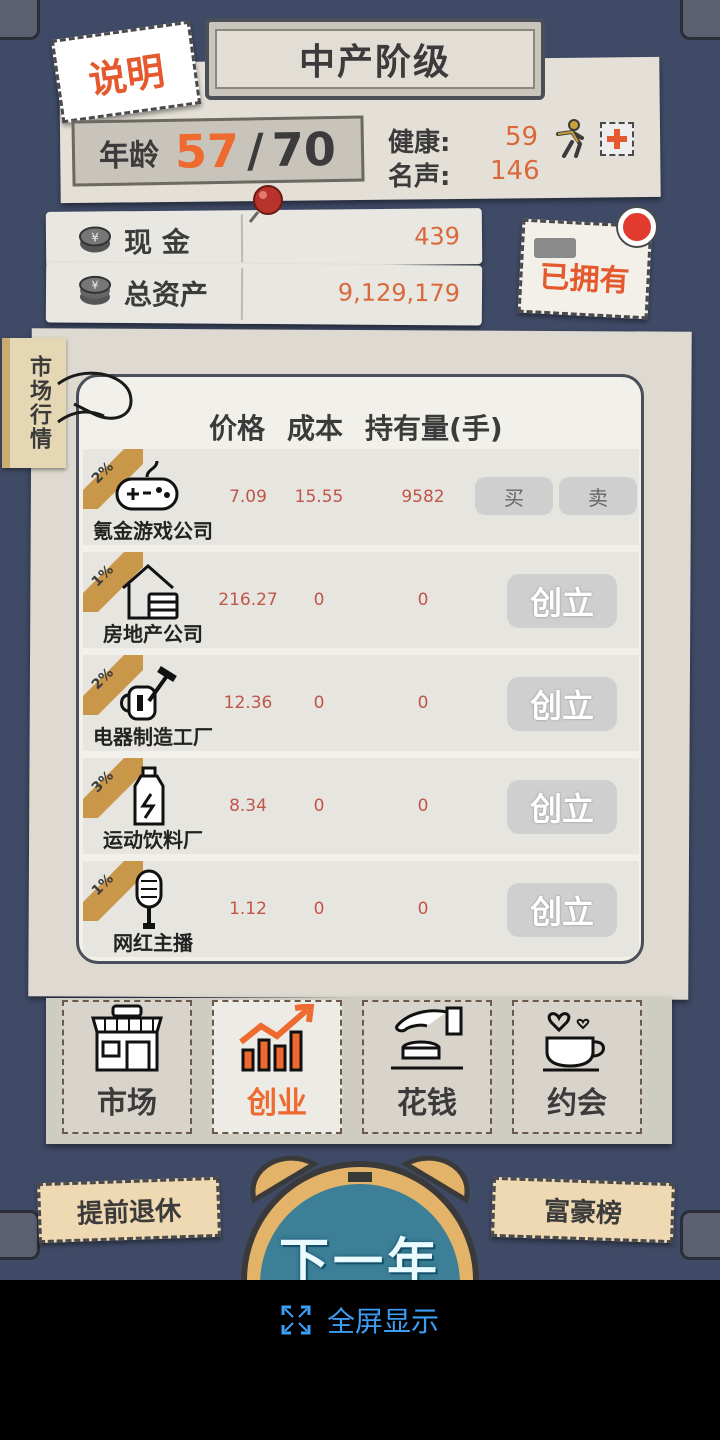 The image size is (720, 1440). What do you see at coordinates (153, 531) in the screenshot?
I see `company-name: 氪金游戏公司` at bounding box center [153, 531].